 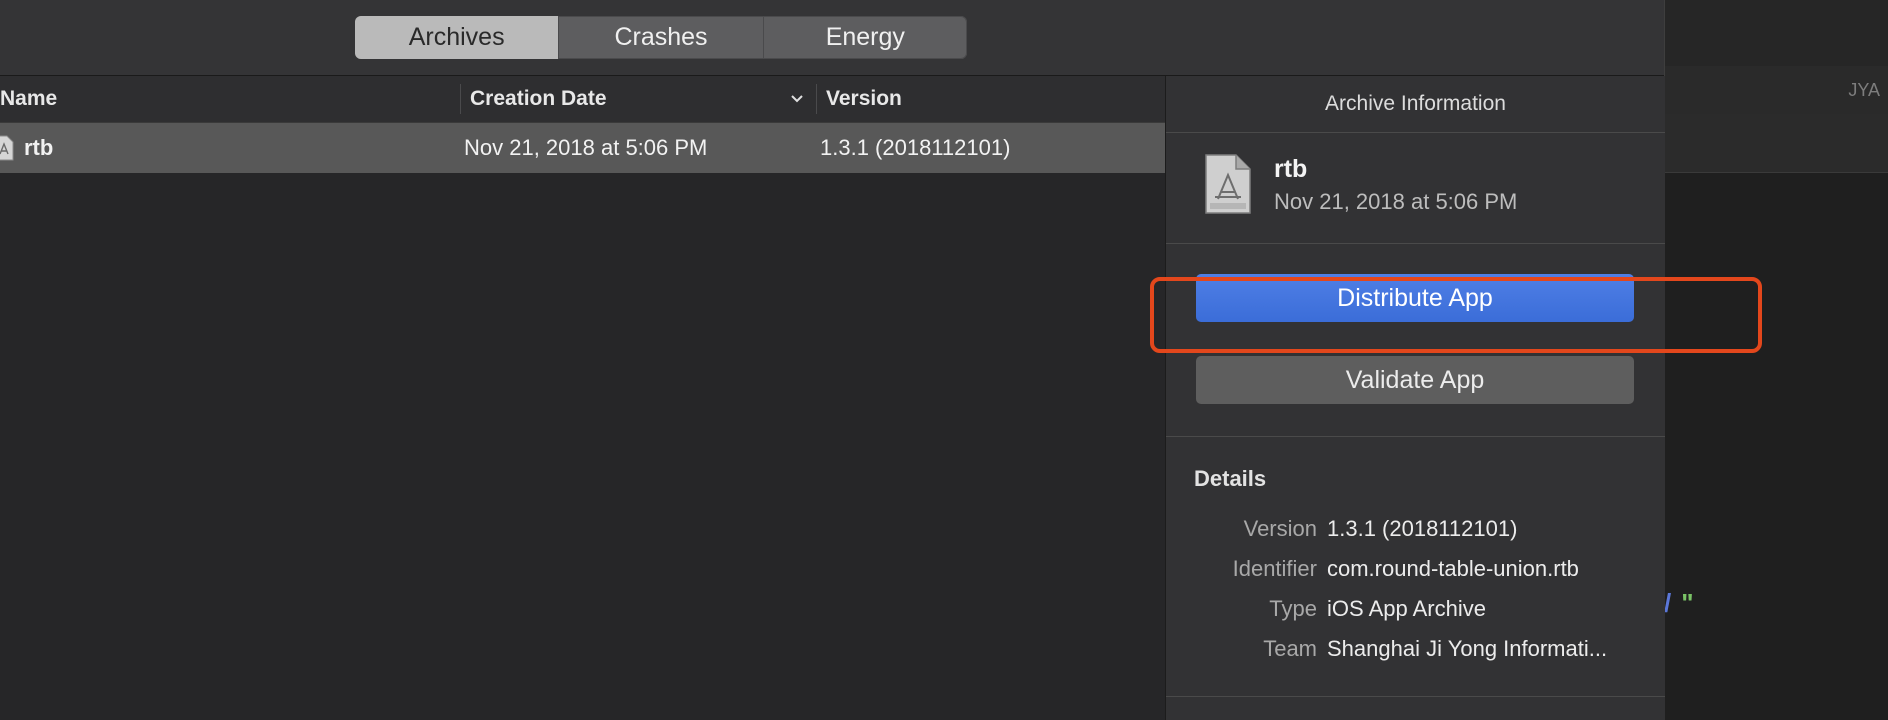 I want to click on category-segmented-control: Archives Crashes Energy, so click(x=661, y=37).